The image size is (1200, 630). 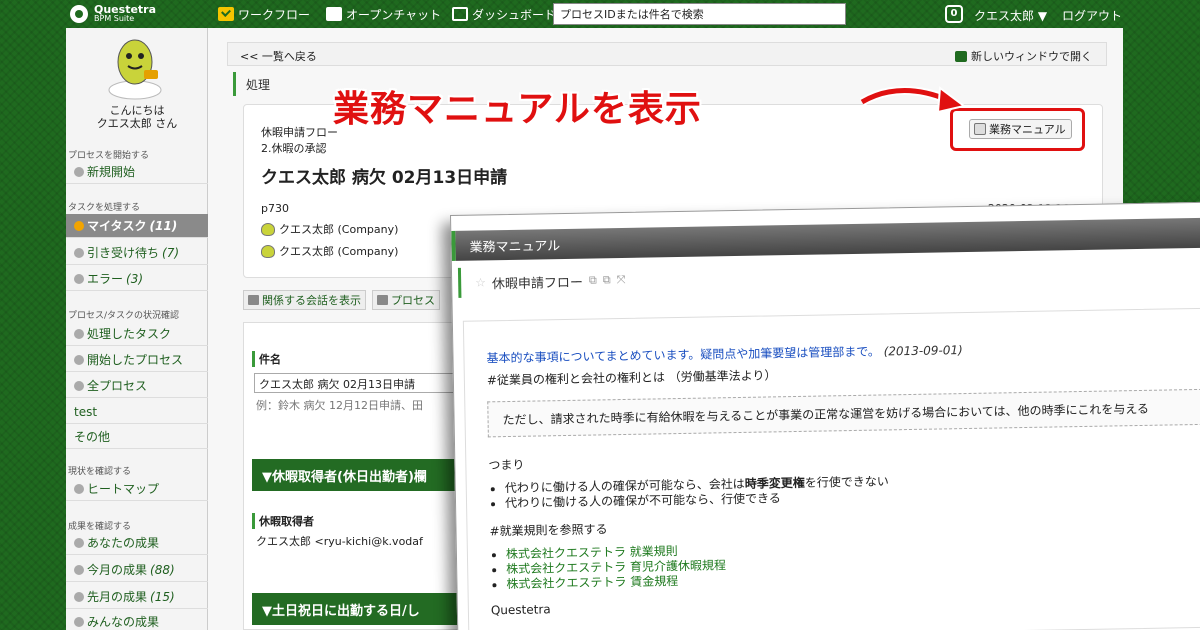 I want to click on test-label: test, so click(x=86, y=411).